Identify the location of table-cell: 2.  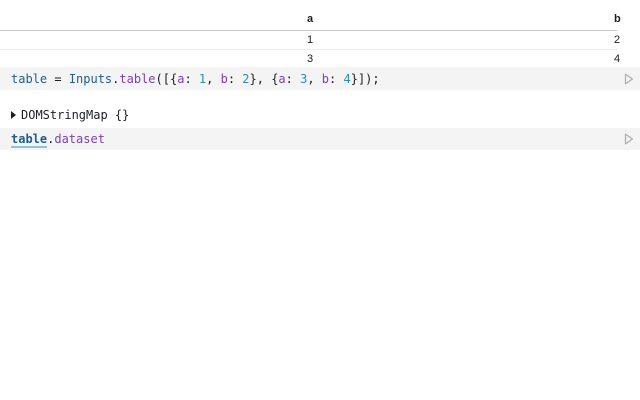
(617, 40).